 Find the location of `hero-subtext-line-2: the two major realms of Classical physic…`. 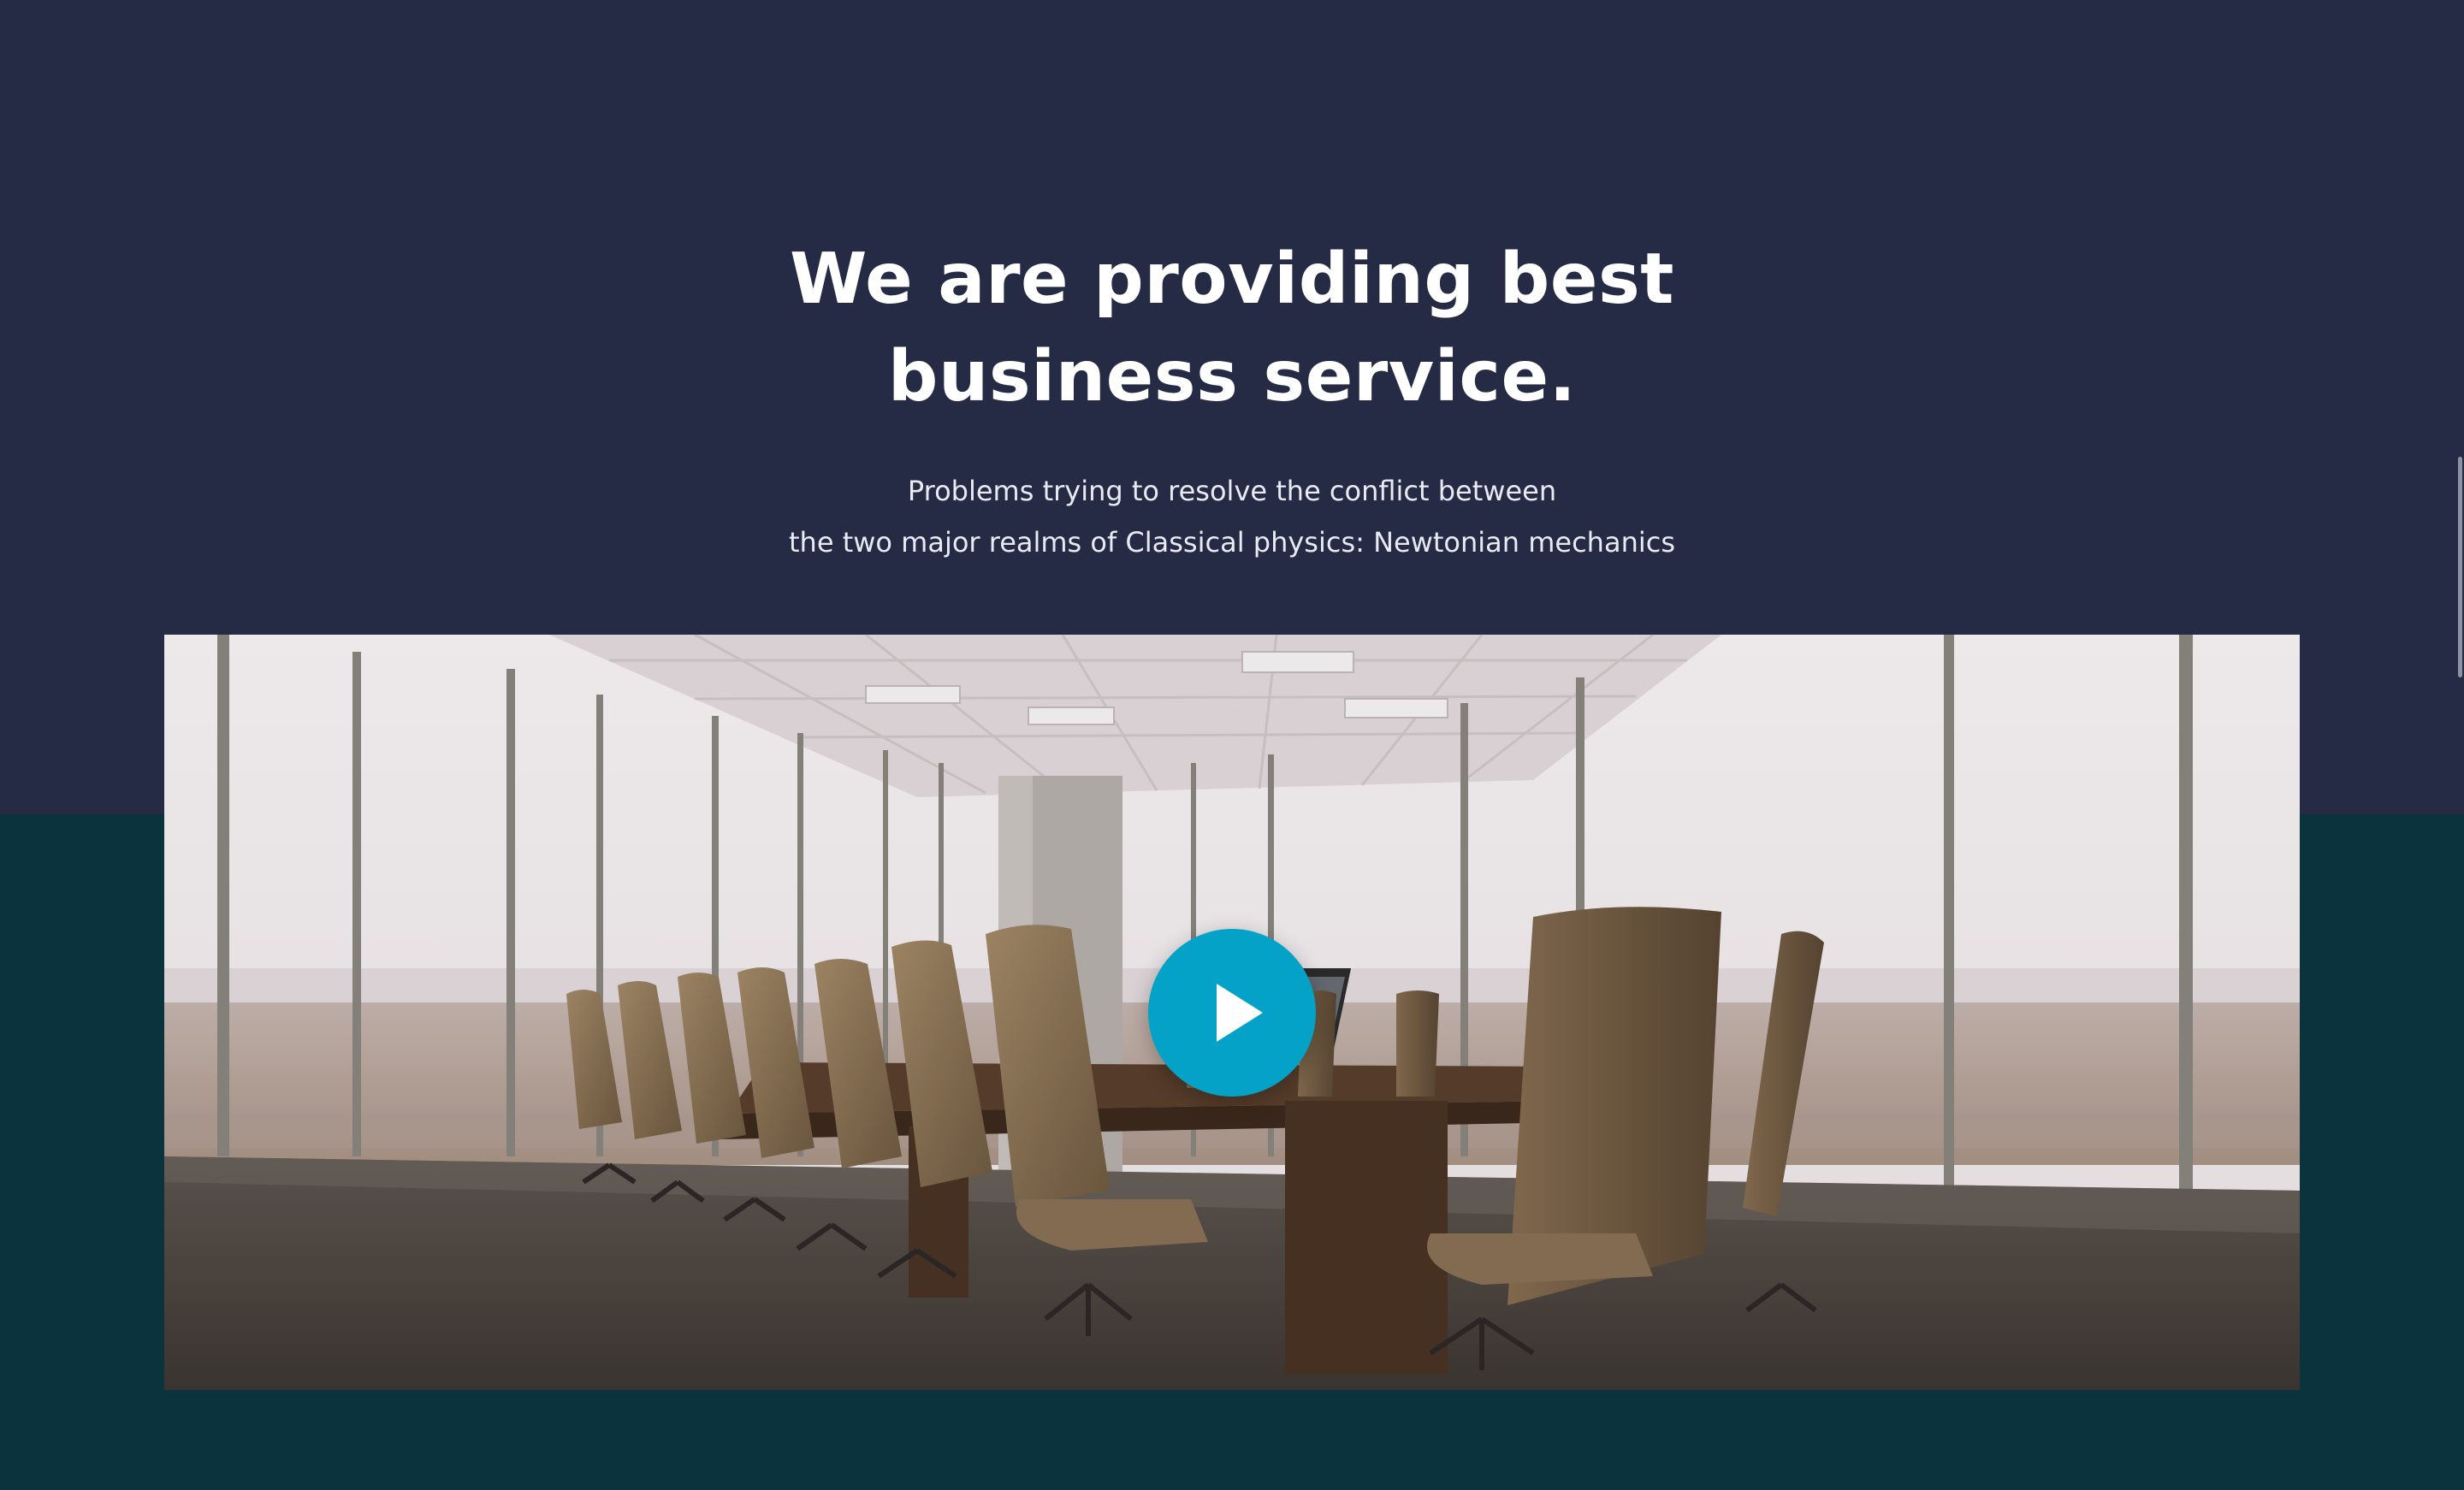

hero-subtext-line-2: the two major realms of Classical physic… is located at coordinates (1232, 543).